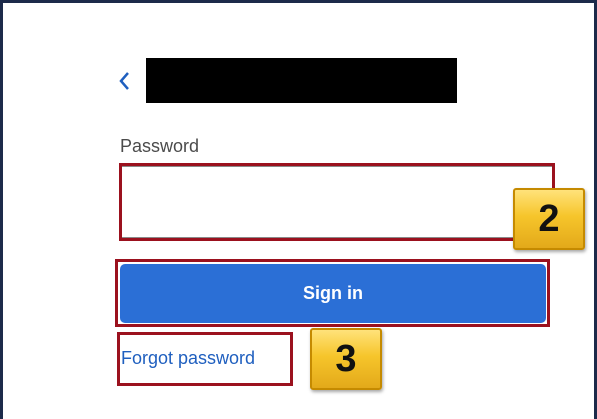  What do you see at coordinates (160, 146) in the screenshot?
I see `password-label: Password` at bounding box center [160, 146].